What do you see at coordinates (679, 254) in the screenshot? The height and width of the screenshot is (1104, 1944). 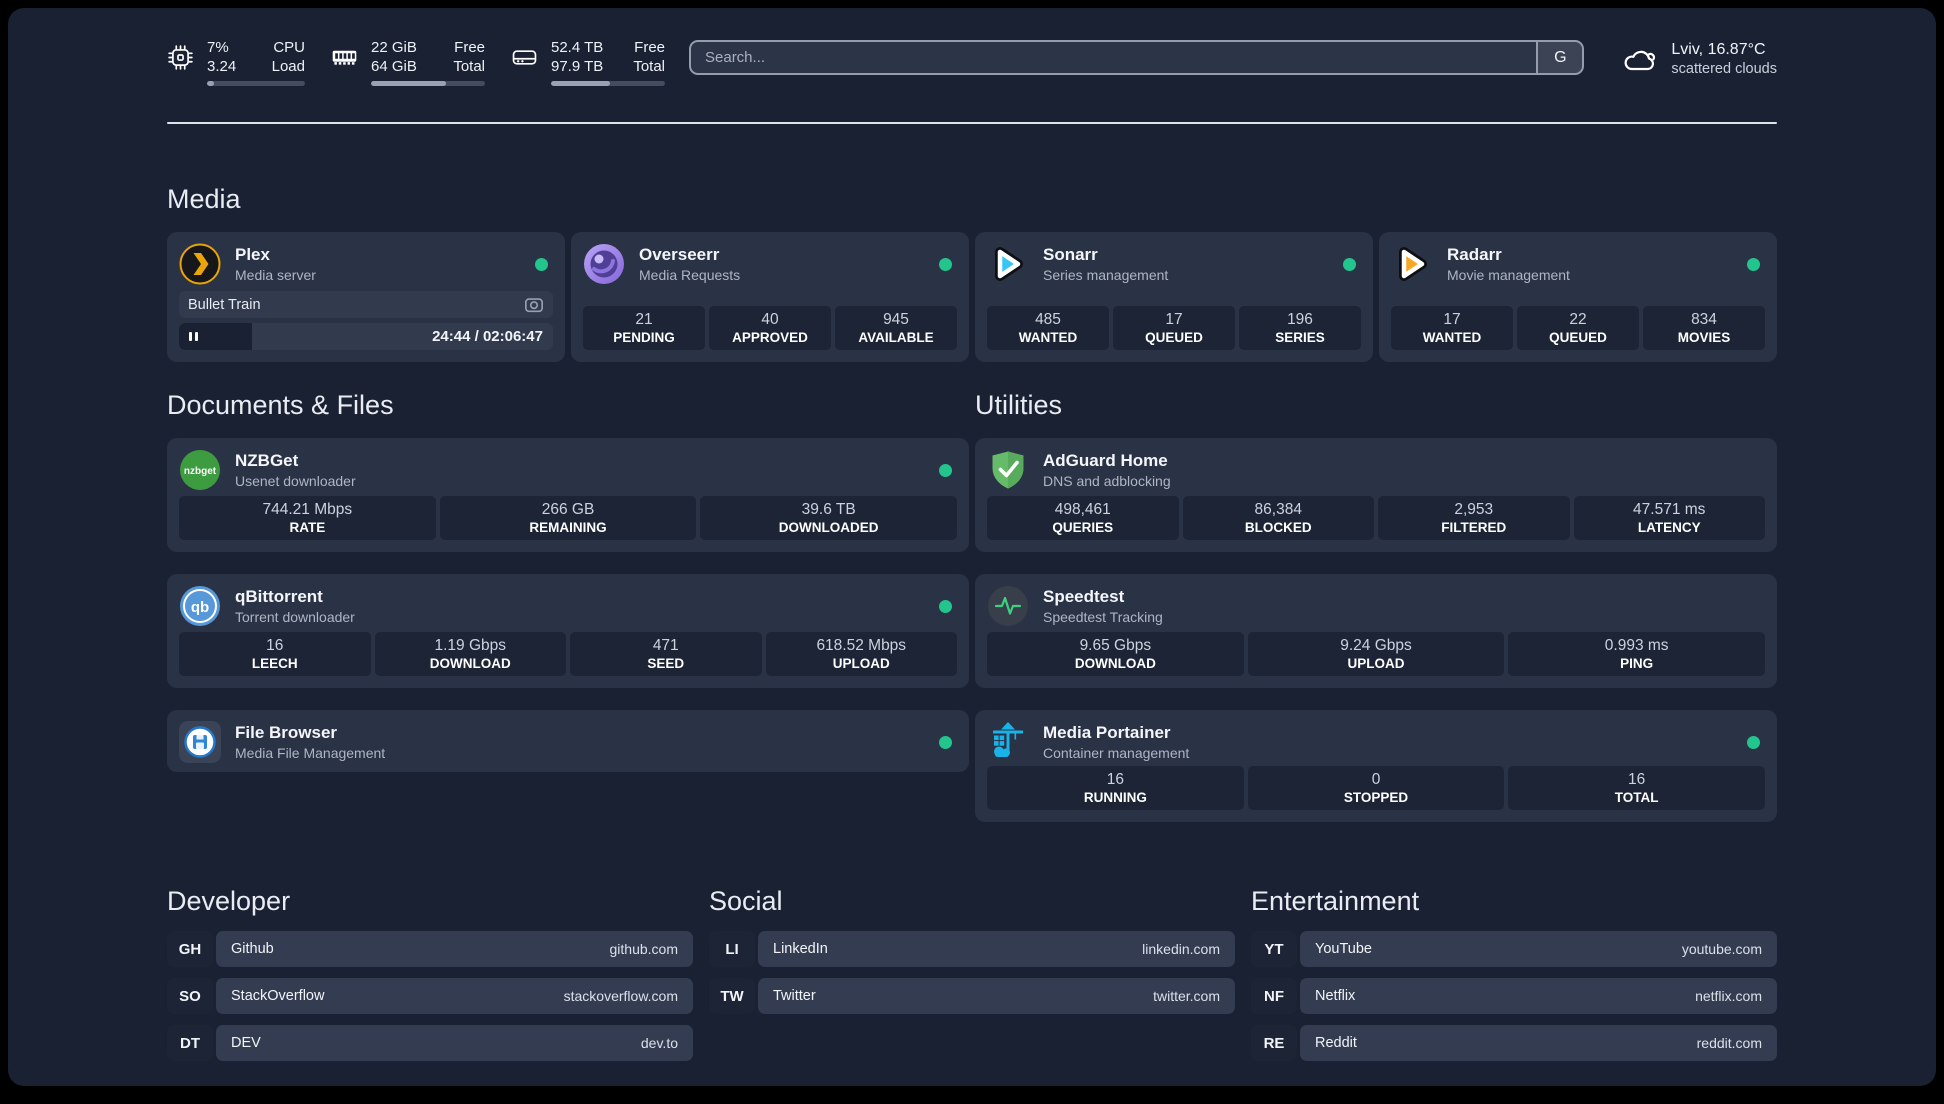 I see `app-name: Overseerr` at bounding box center [679, 254].